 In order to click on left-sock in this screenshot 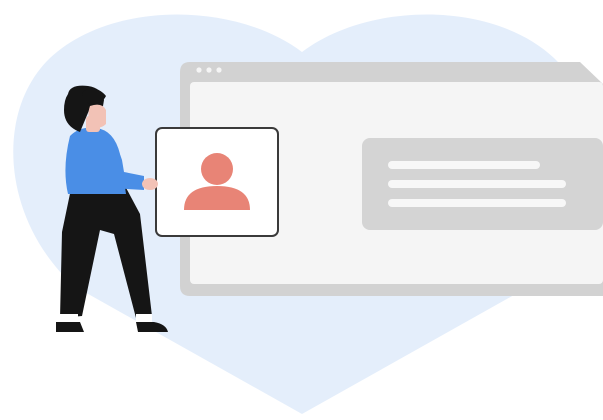, I will do `click(69, 318)`.